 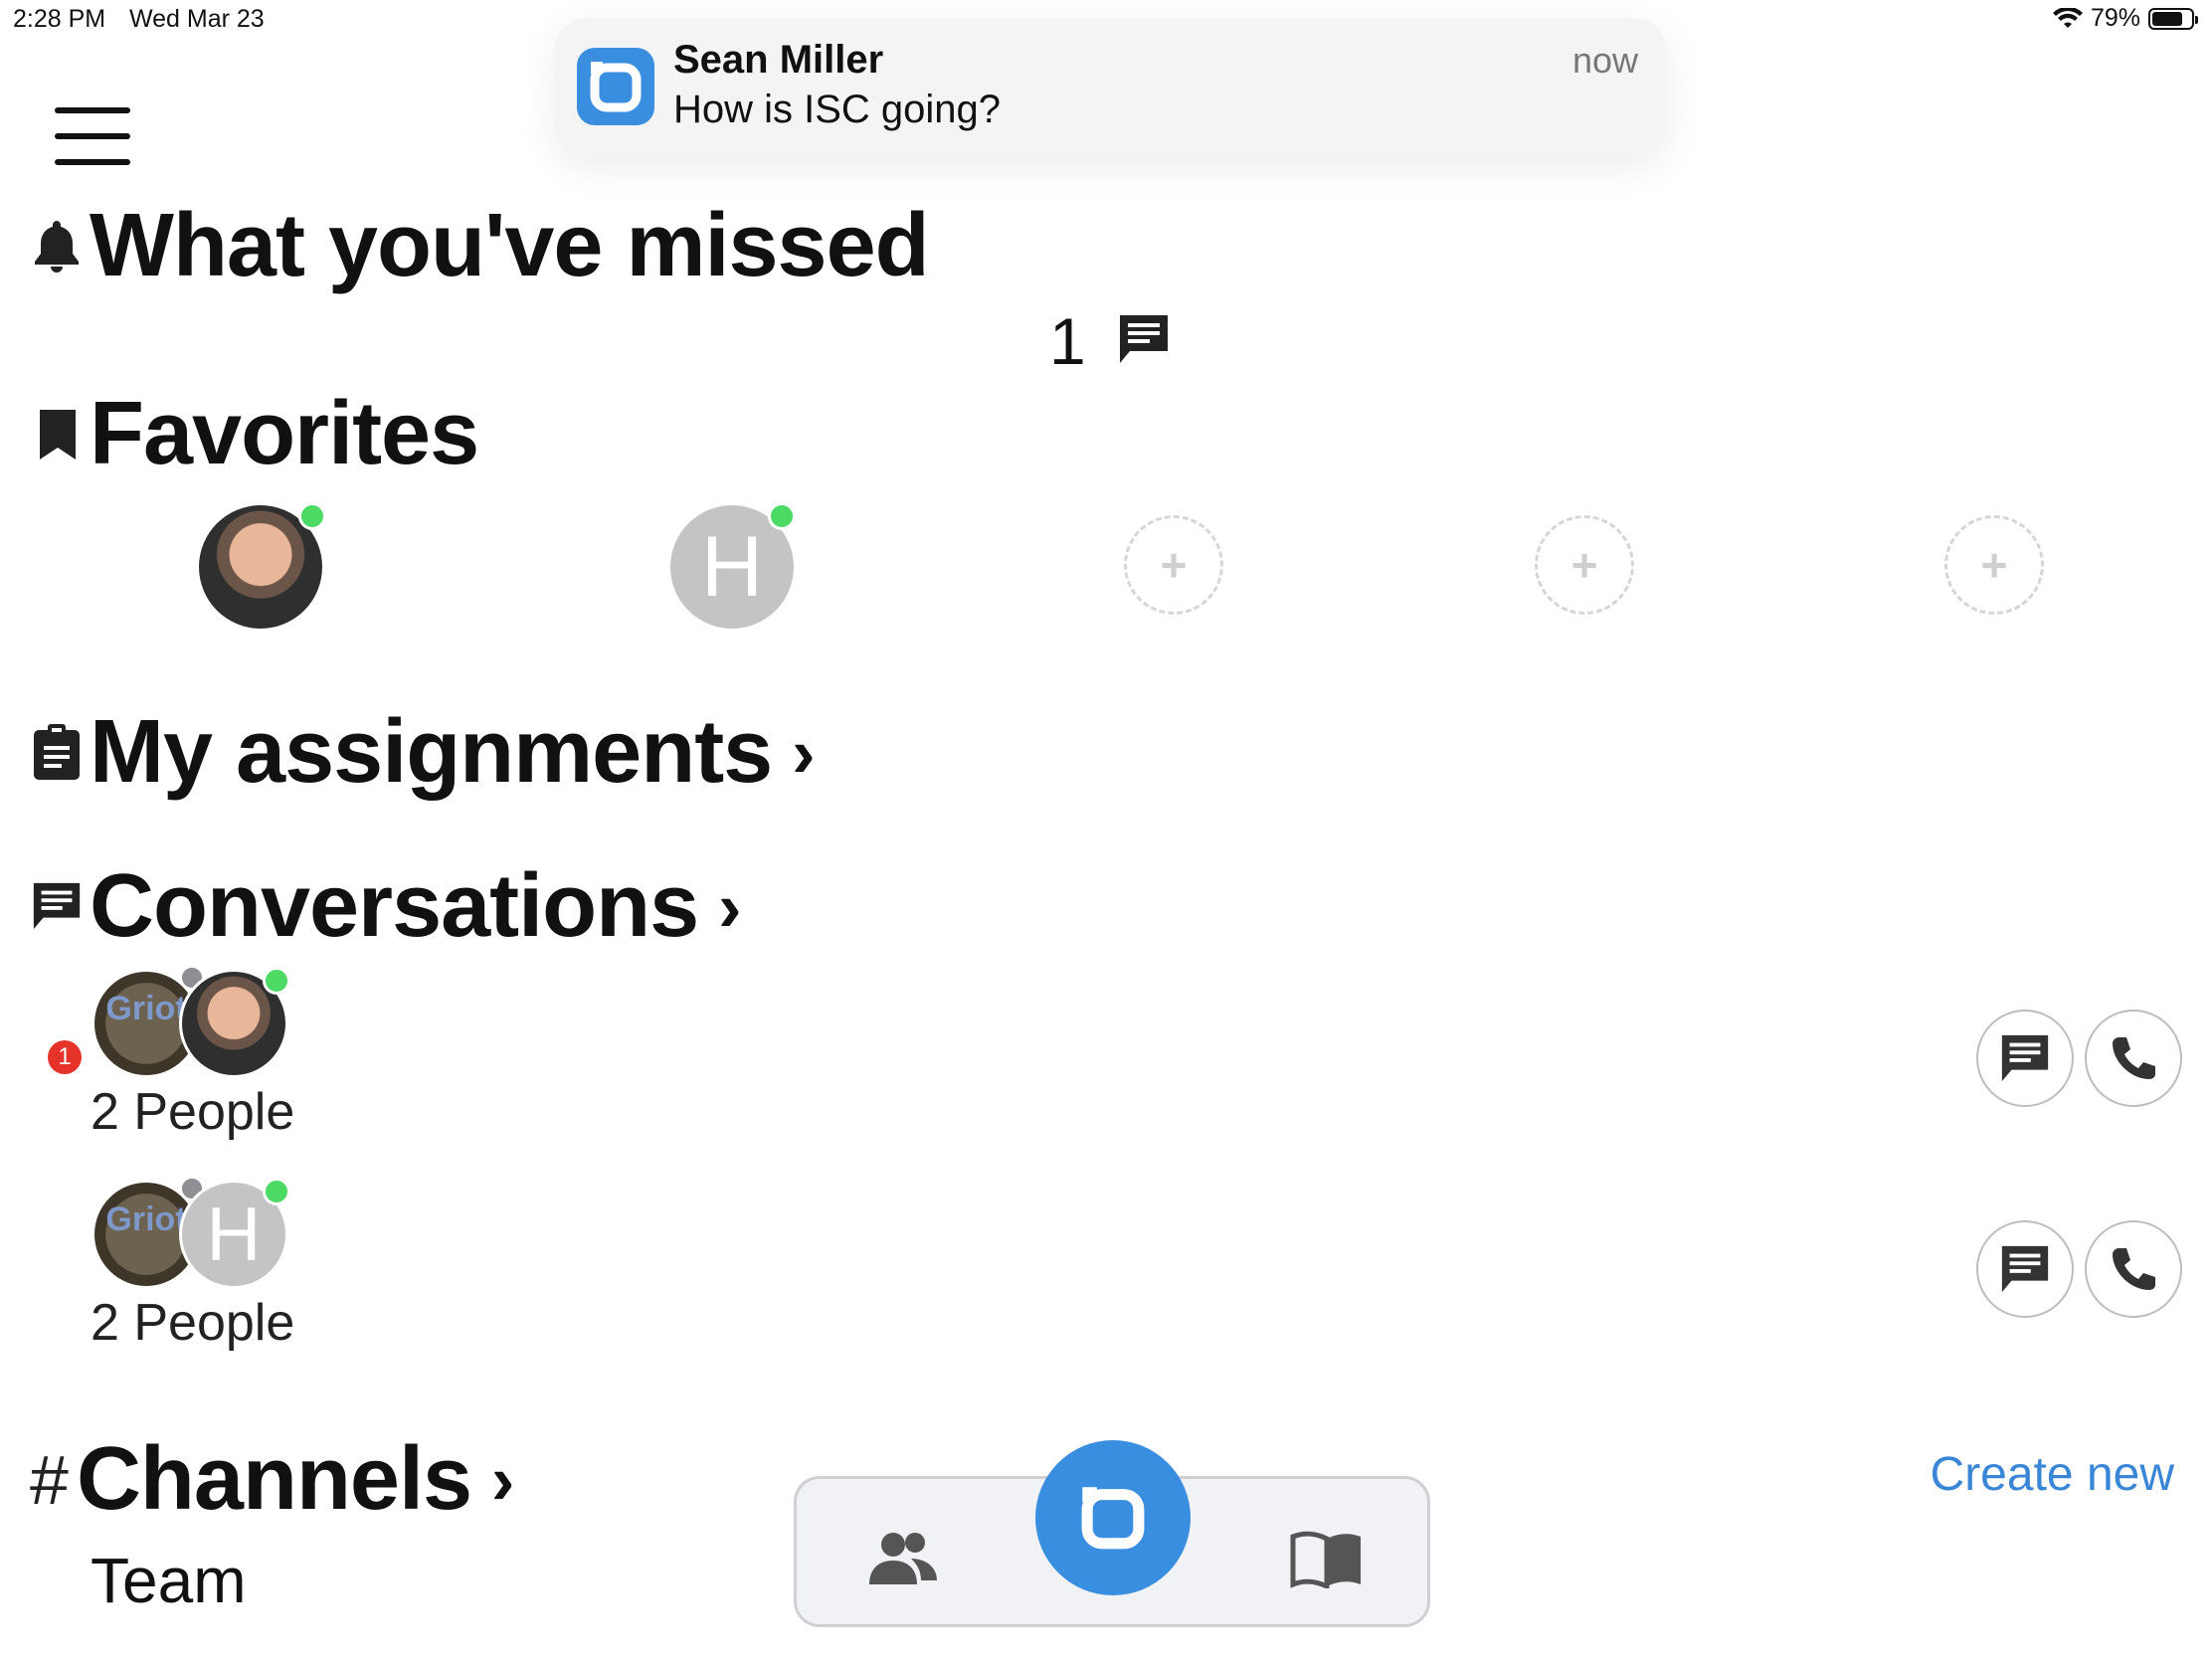 I want to click on app-logo-button, so click(x=1113, y=1517).